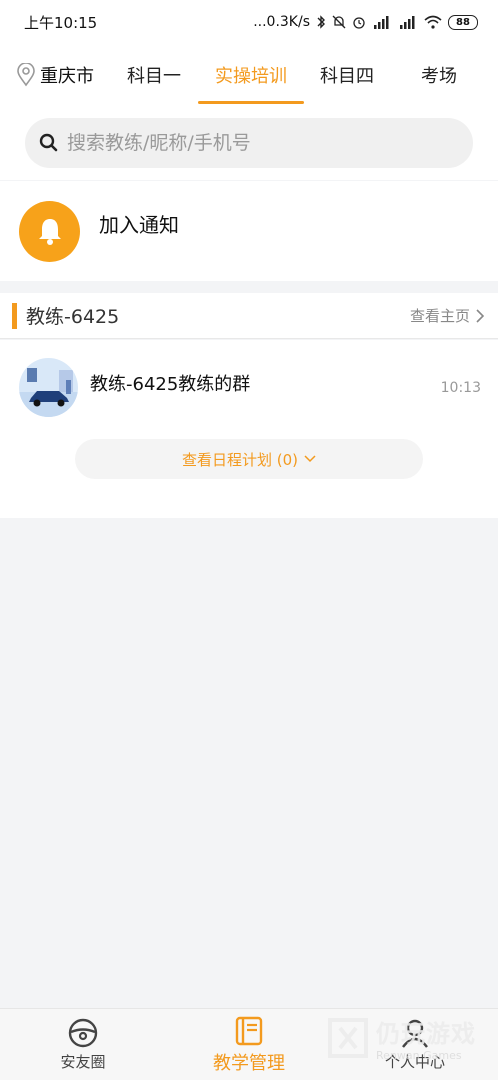 This screenshot has width=498, height=1080. I want to click on search-area, so click(249, 143).